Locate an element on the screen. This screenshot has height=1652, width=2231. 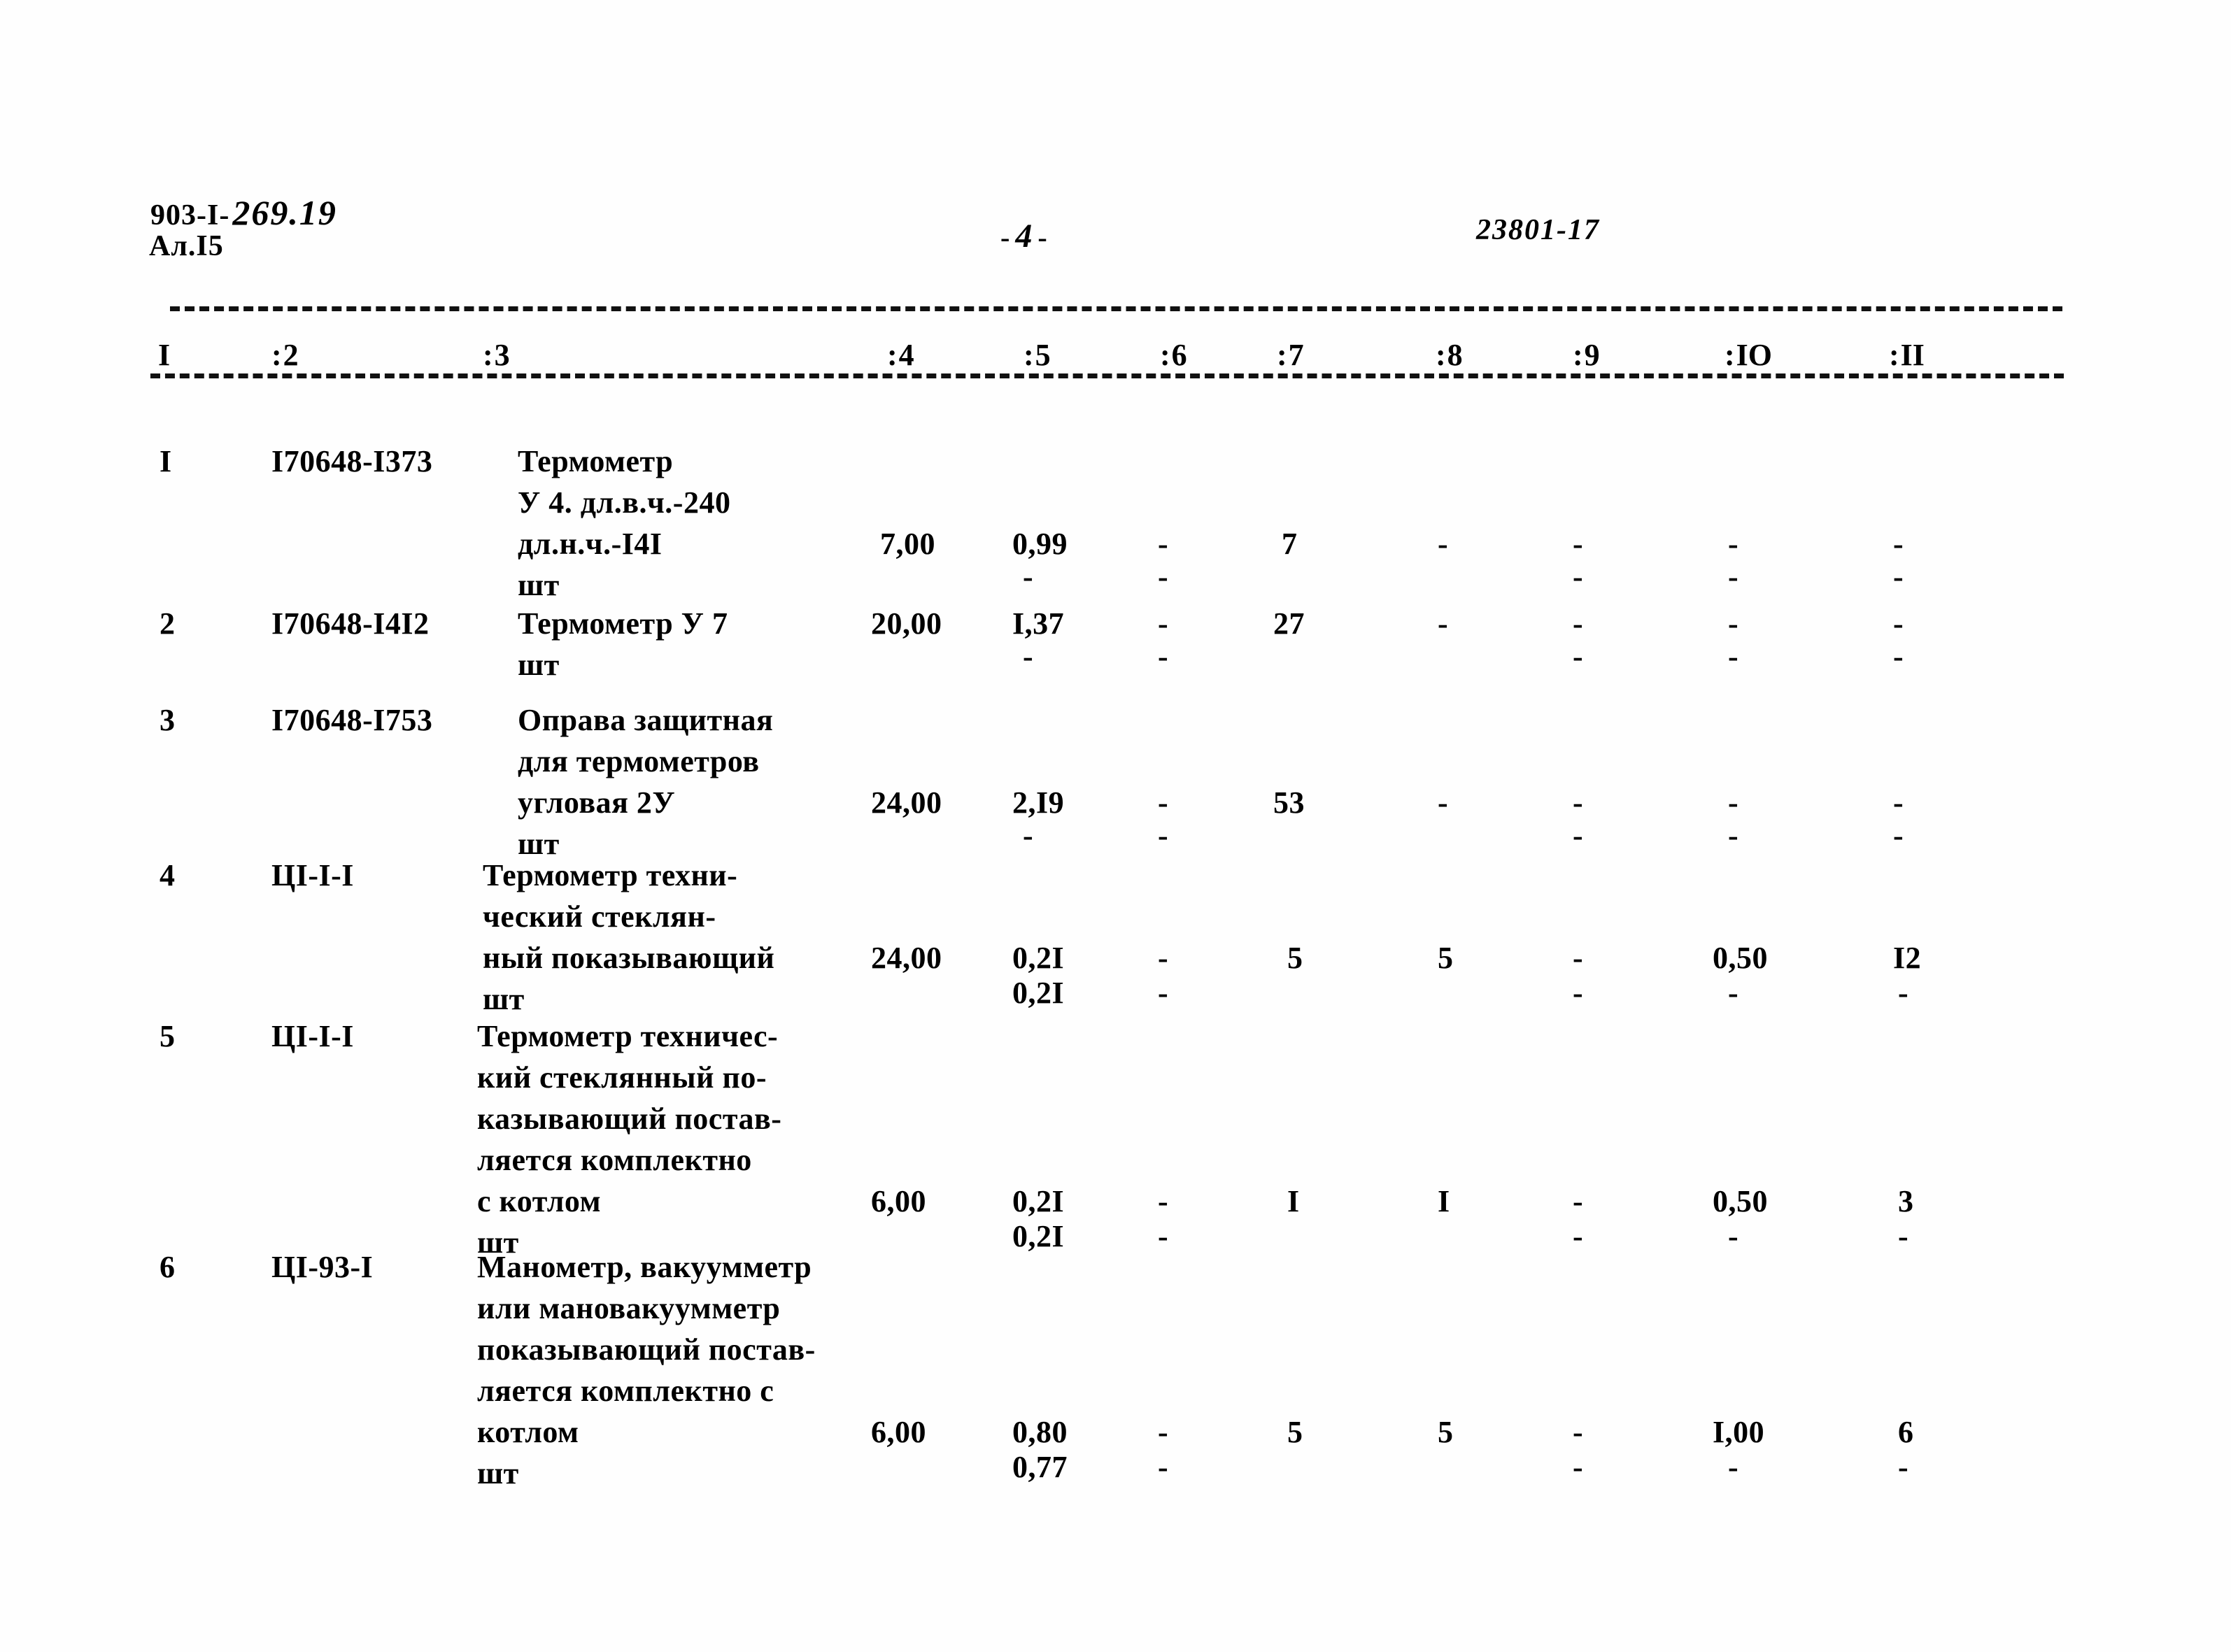
desc-line-4: ляется комплектно с is located at coordinates (625, 1391).